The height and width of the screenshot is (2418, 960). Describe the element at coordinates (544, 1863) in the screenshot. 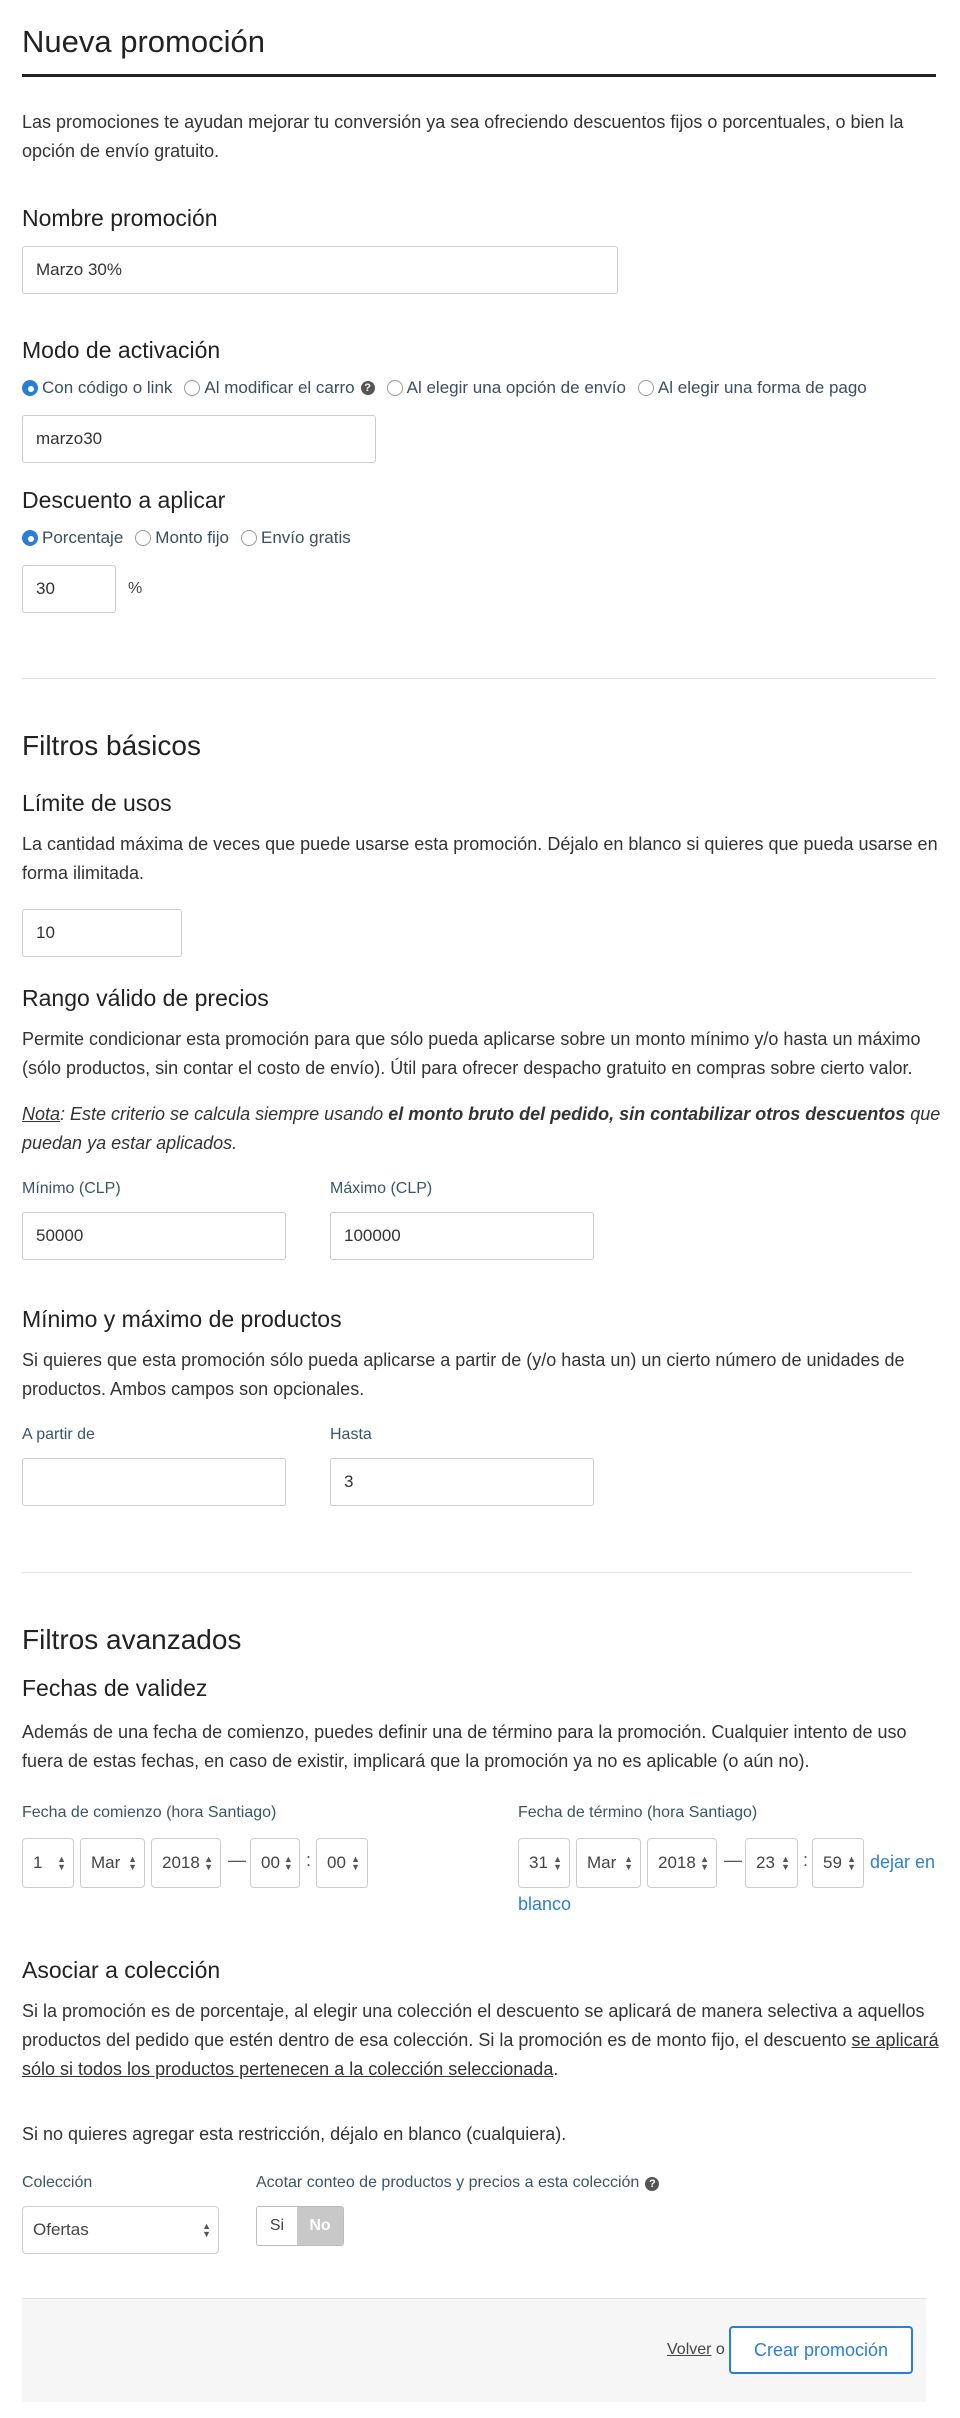

I see `end-day-select: 31 ▲ ▼` at that location.